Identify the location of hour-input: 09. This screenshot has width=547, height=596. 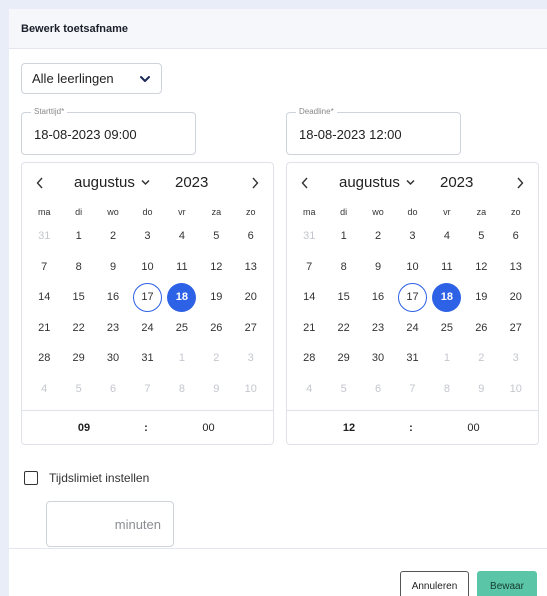
(84, 428).